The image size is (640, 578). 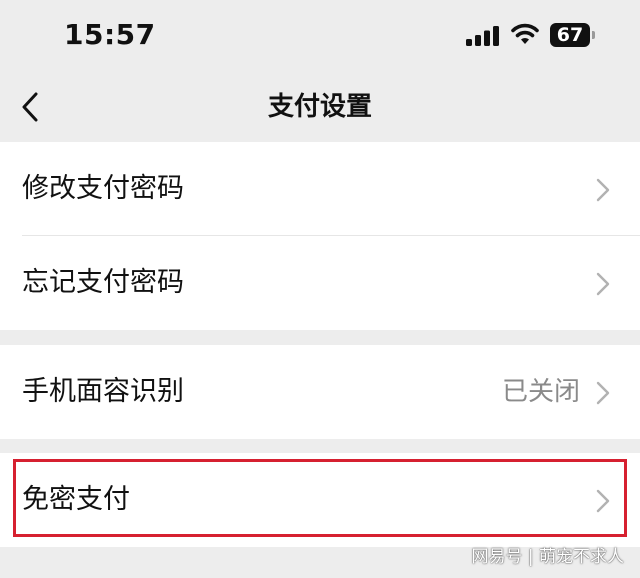 What do you see at coordinates (320, 36) in the screenshot?
I see `status-bar: 15:57 67` at bounding box center [320, 36].